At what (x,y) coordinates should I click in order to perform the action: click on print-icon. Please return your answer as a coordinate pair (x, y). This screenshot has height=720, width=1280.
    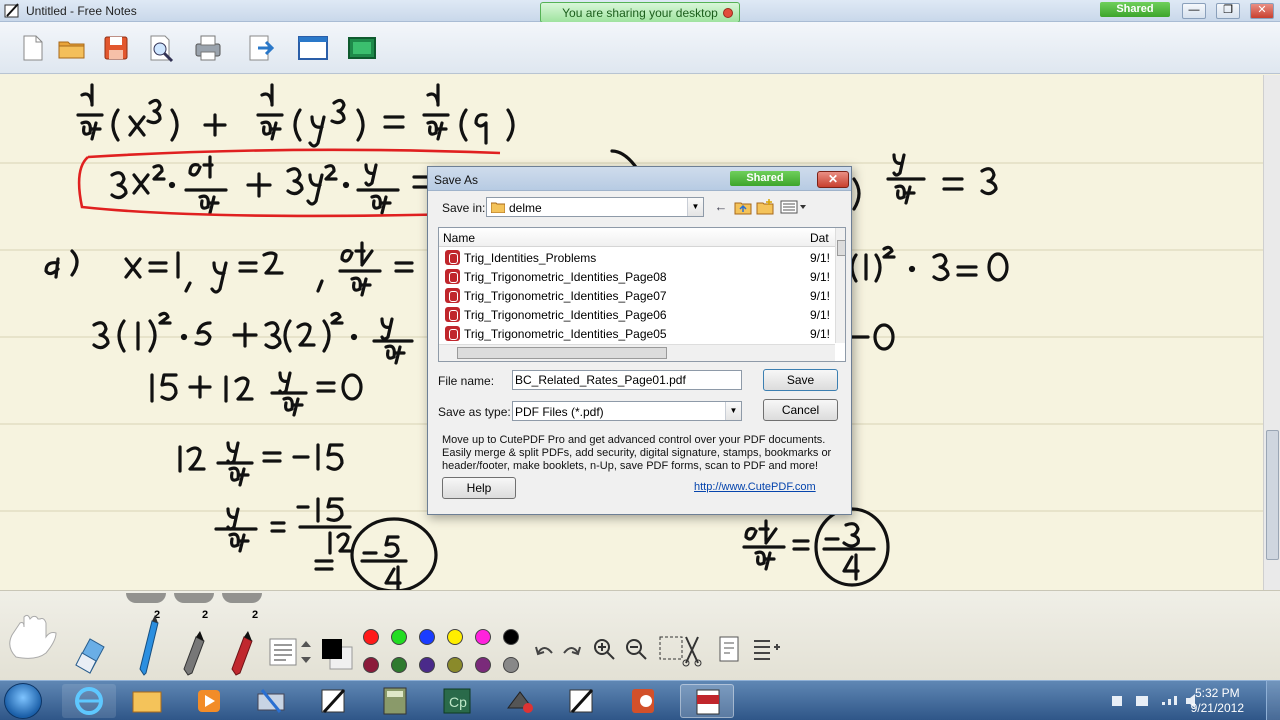
    Looking at the image, I should click on (208, 48).